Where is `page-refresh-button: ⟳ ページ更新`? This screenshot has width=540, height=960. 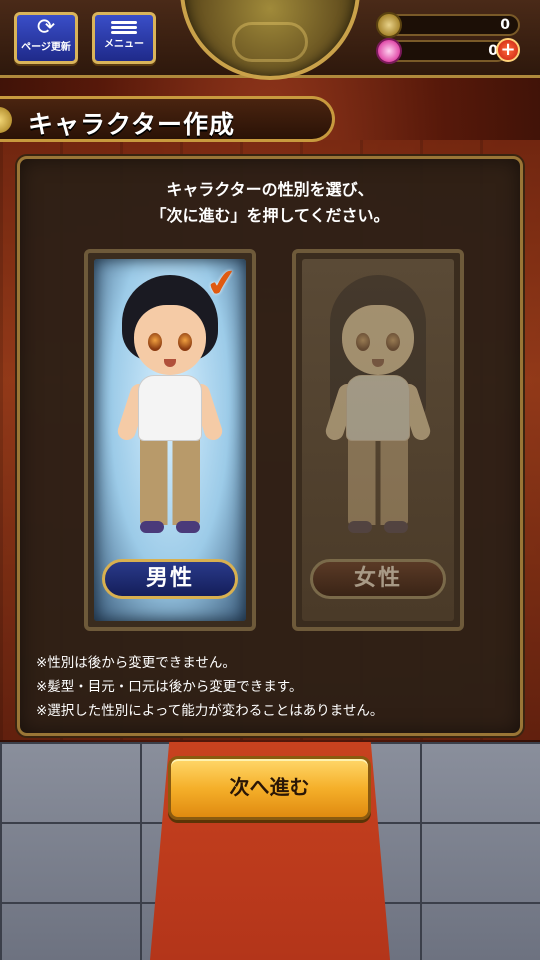 page-refresh-button: ⟳ ページ更新 is located at coordinates (46, 38).